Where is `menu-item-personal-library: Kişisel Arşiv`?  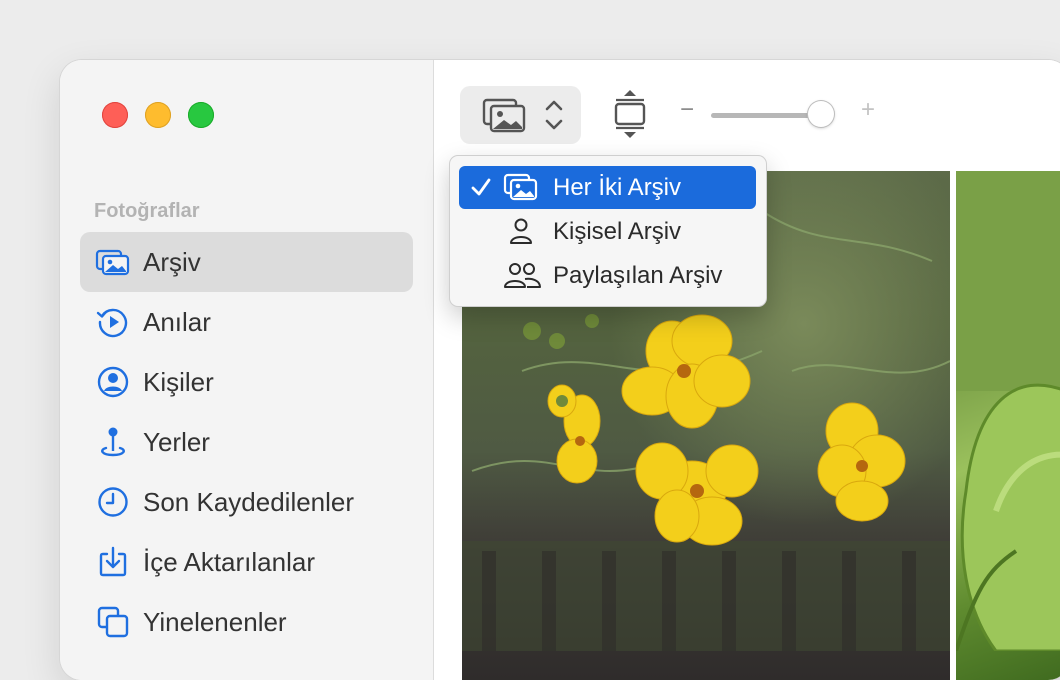
menu-item-personal-library: Kişisel Arşiv is located at coordinates (607, 231).